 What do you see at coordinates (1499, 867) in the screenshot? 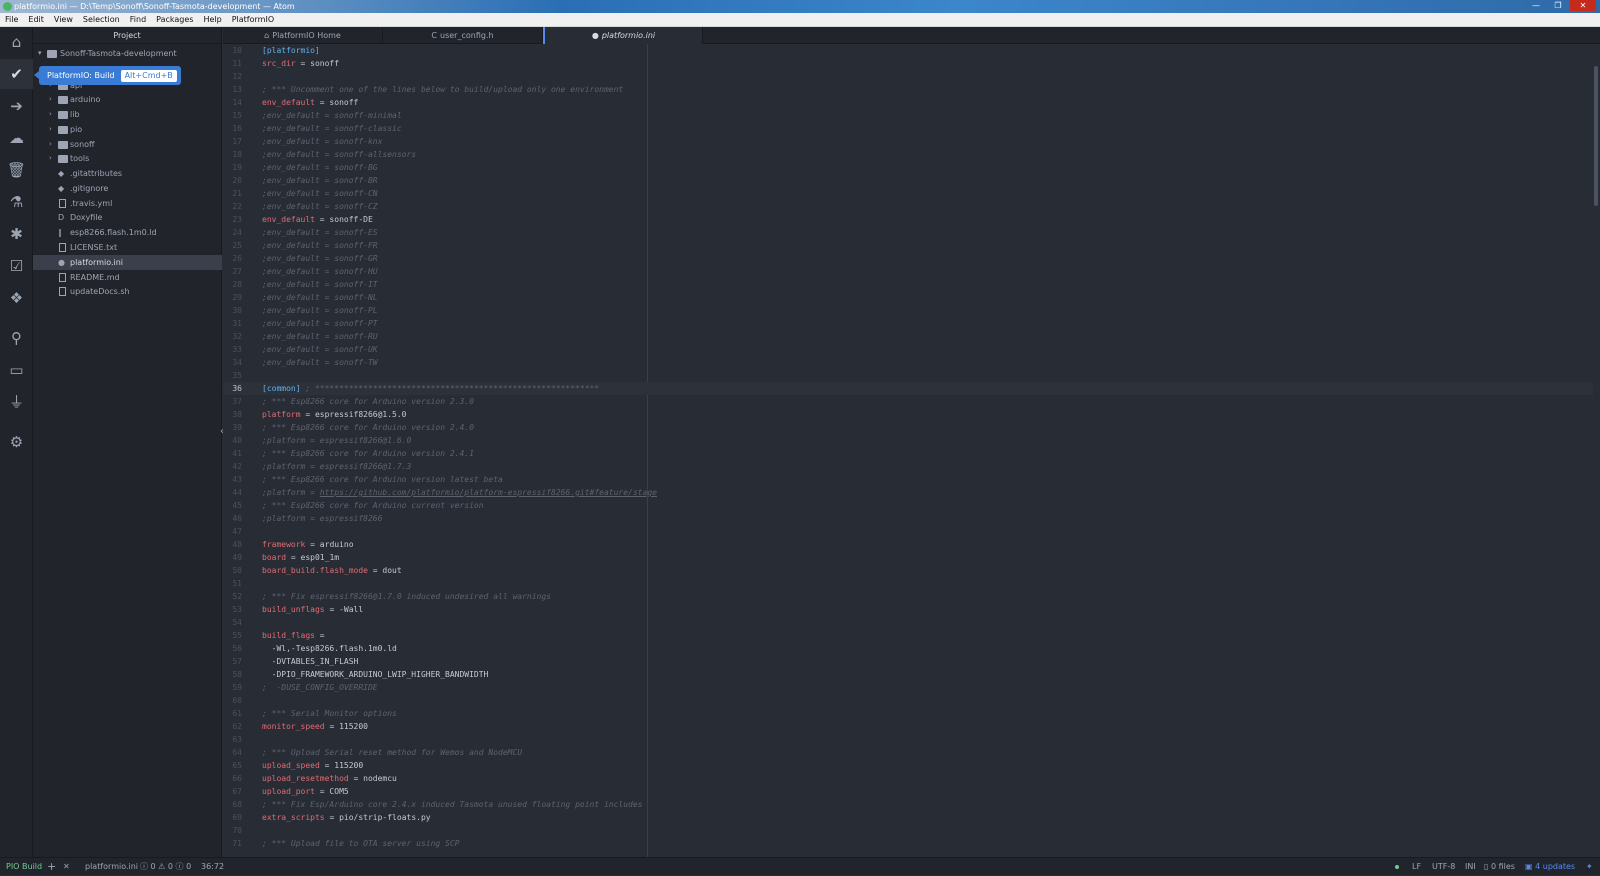
I see `status-files: ▯ 0 files` at bounding box center [1499, 867].